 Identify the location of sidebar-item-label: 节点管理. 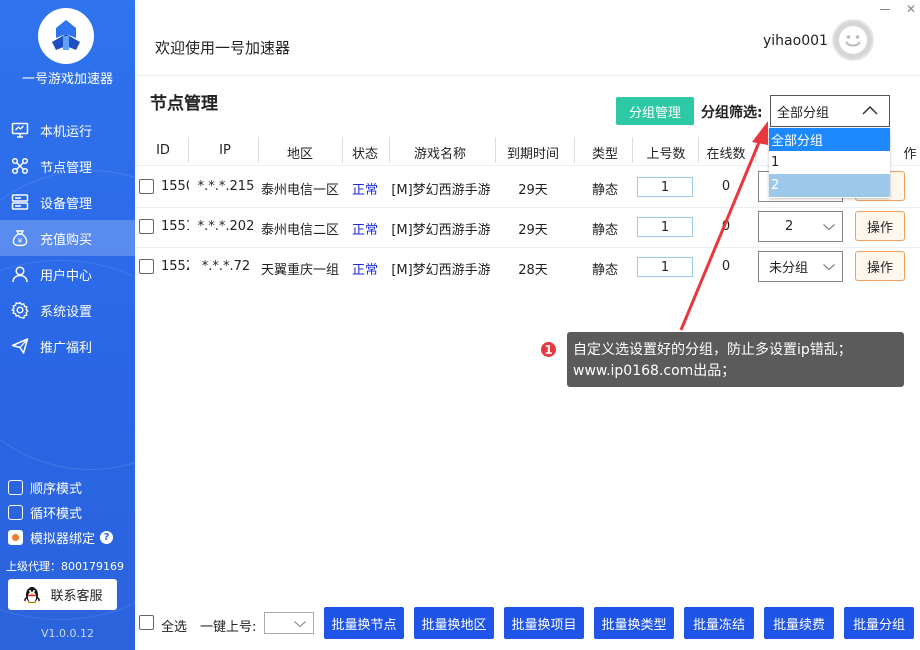
(66, 168).